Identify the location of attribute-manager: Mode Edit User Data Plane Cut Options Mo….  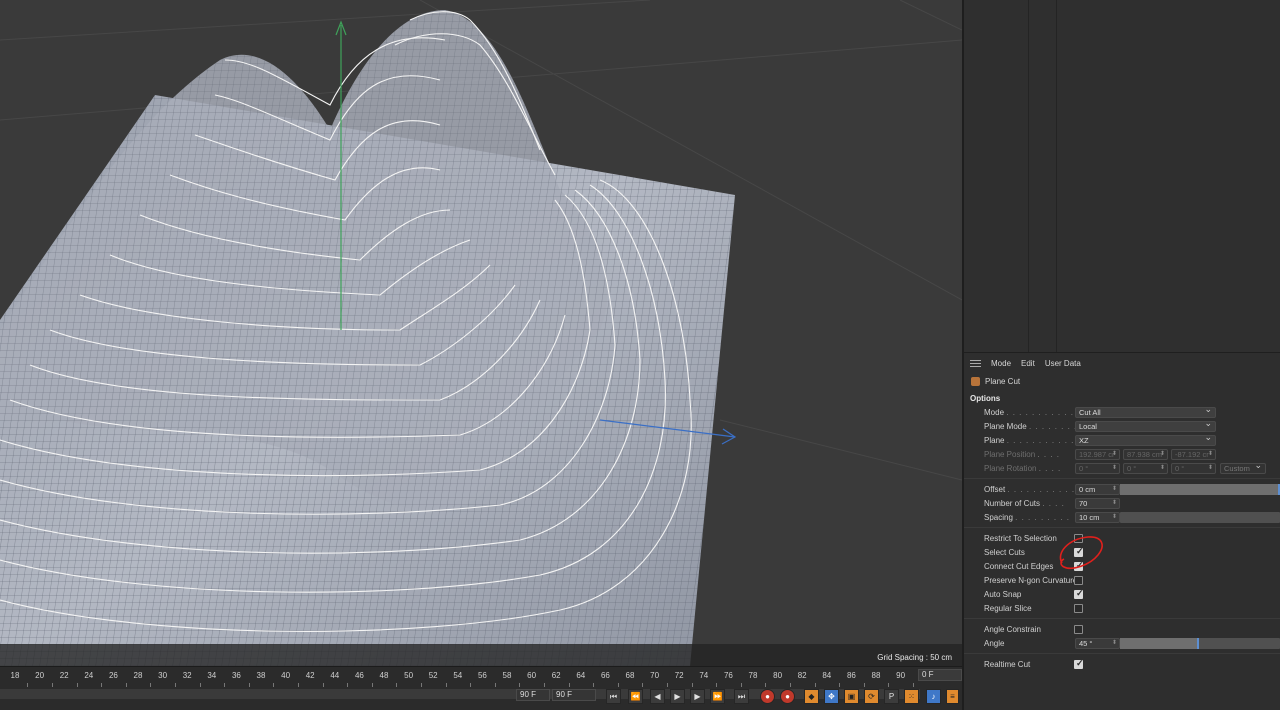
(1121, 531).